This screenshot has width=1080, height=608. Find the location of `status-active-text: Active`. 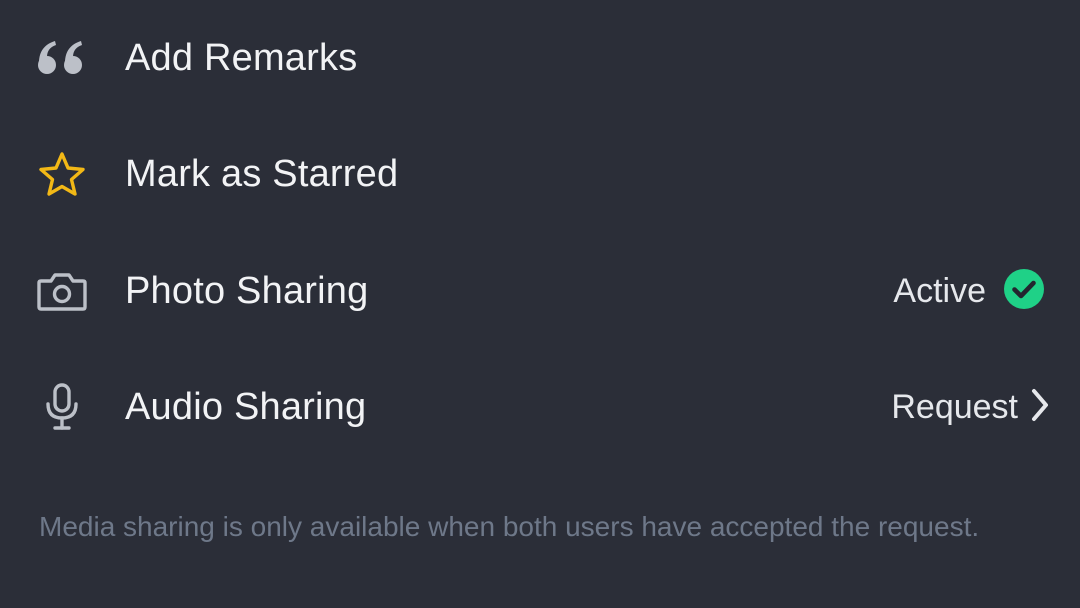

status-active-text: Active is located at coordinates (939, 290).